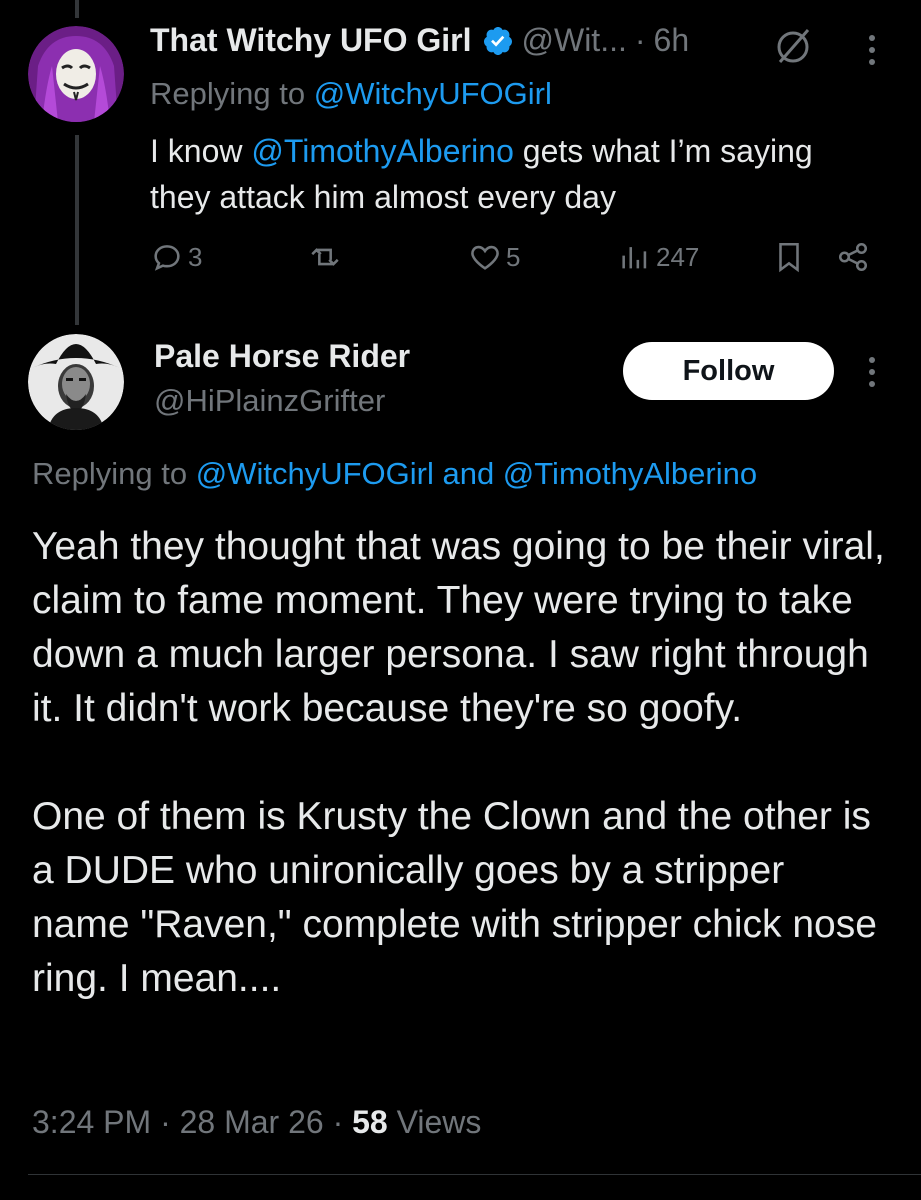 This screenshot has width=921, height=1200. What do you see at coordinates (370, 1122) in the screenshot?
I see `views-count: 58` at bounding box center [370, 1122].